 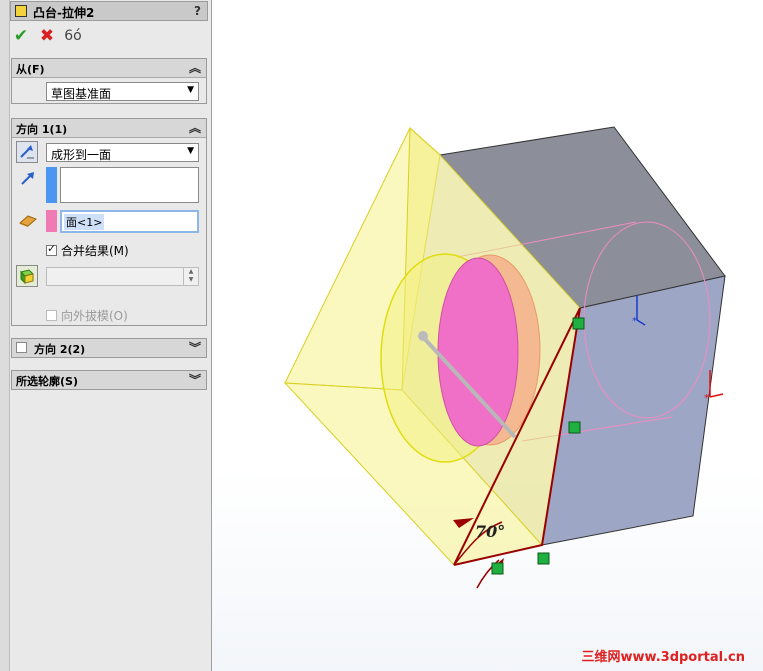 What do you see at coordinates (60, 349) in the screenshot?
I see `direction2-header-label: 方向 2(2)` at bounding box center [60, 349].